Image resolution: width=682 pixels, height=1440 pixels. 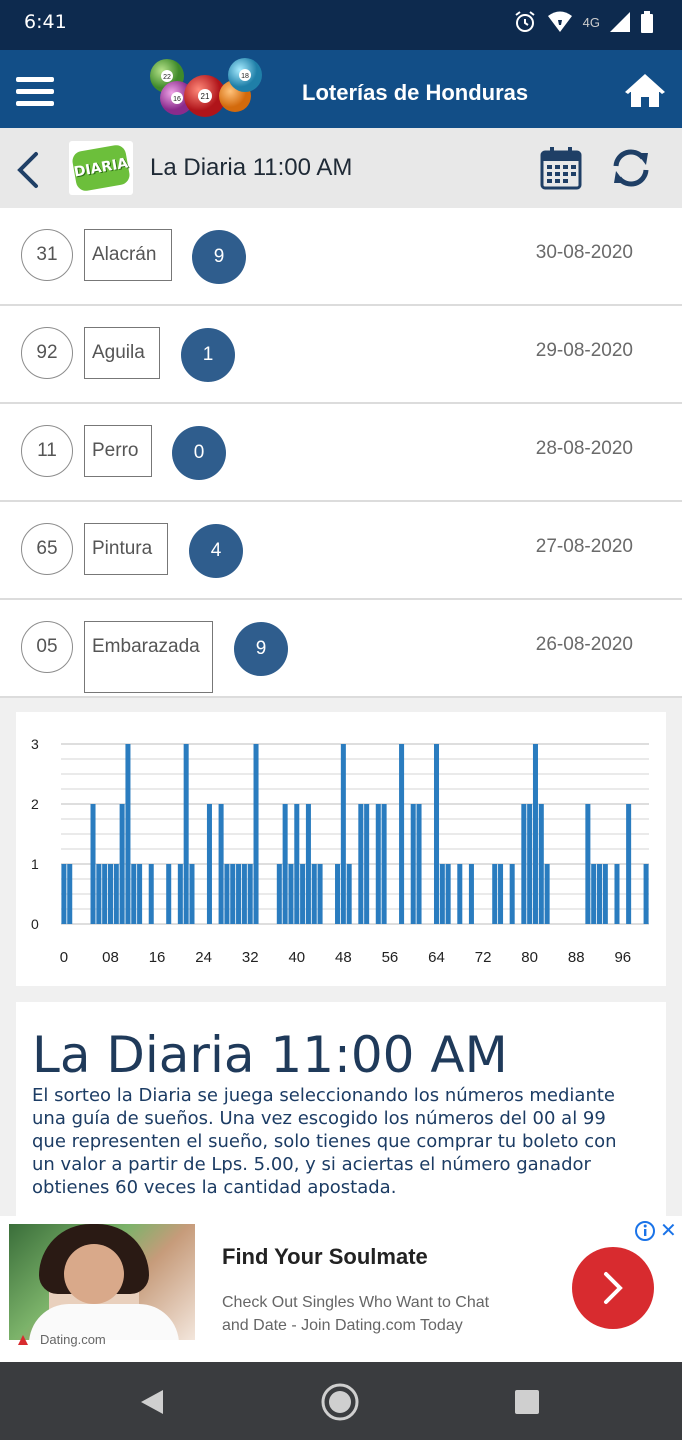 What do you see at coordinates (250, 957) in the screenshot?
I see `x-tick-label: 32` at bounding box center [250, 957].